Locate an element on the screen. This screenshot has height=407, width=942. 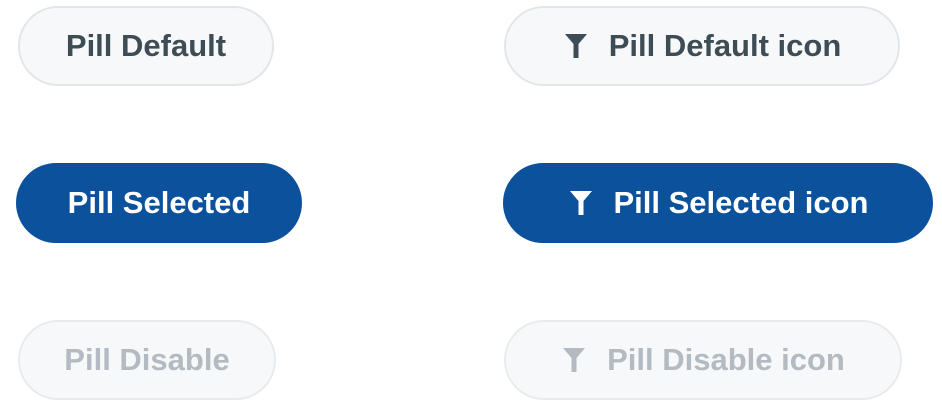
pill-selected-button: Pill Selected is located at coordinates (159, 203).